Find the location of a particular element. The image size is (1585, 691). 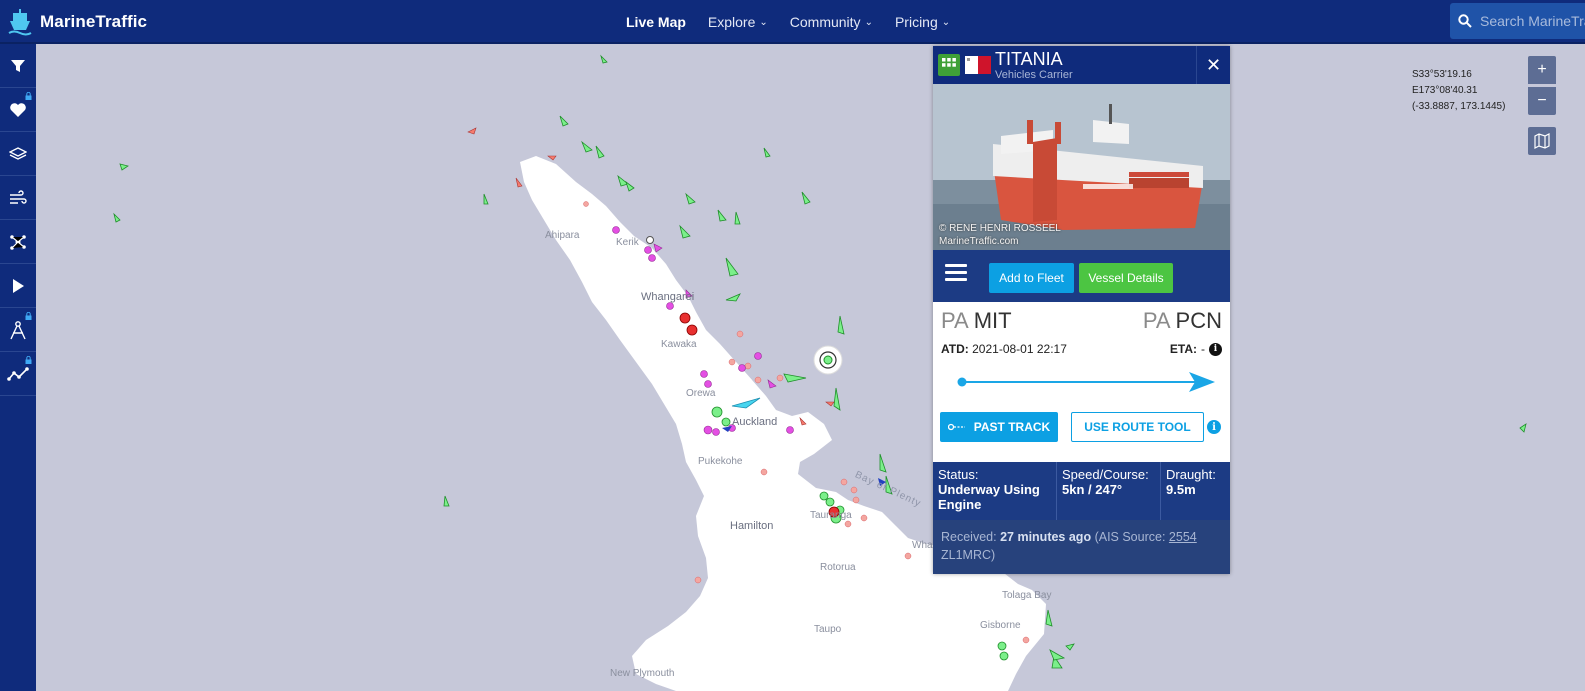

logo-text: MarineTraffic is located at coordinates (94, 21).